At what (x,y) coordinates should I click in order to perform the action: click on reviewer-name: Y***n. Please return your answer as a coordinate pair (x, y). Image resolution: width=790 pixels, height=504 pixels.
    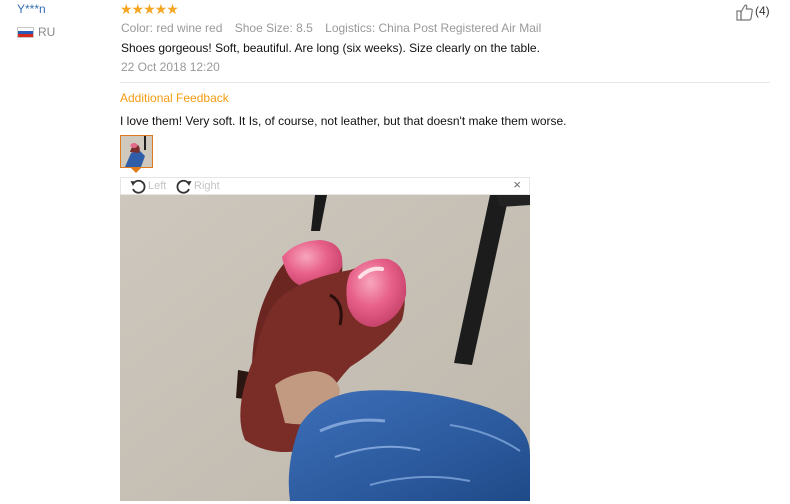
    Looking at the image, I should click on (31, 9).